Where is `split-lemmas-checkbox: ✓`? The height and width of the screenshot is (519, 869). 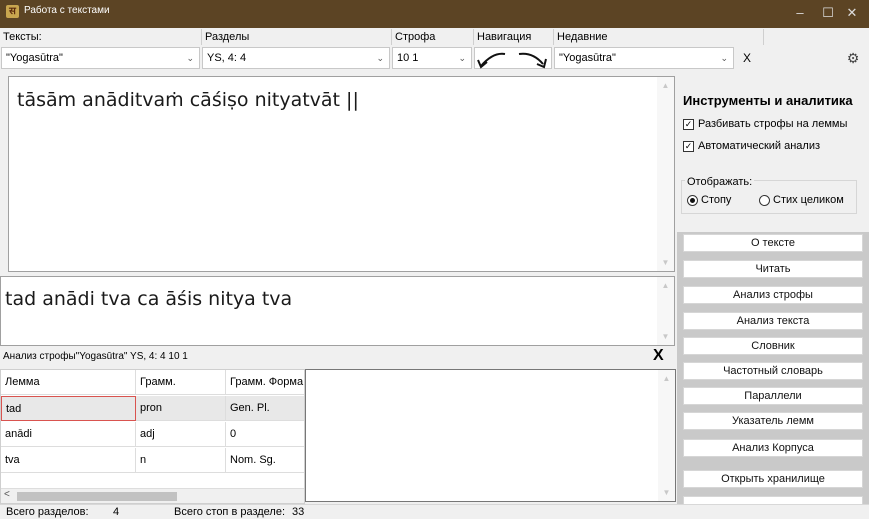
split-lemmas-checkbox: ✓ is located at coordinates (688, 124).